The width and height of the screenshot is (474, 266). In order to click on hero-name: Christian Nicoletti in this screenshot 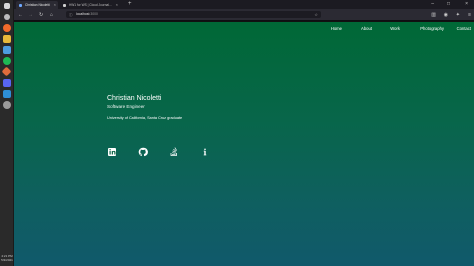, I will do `click(134, 98)`.